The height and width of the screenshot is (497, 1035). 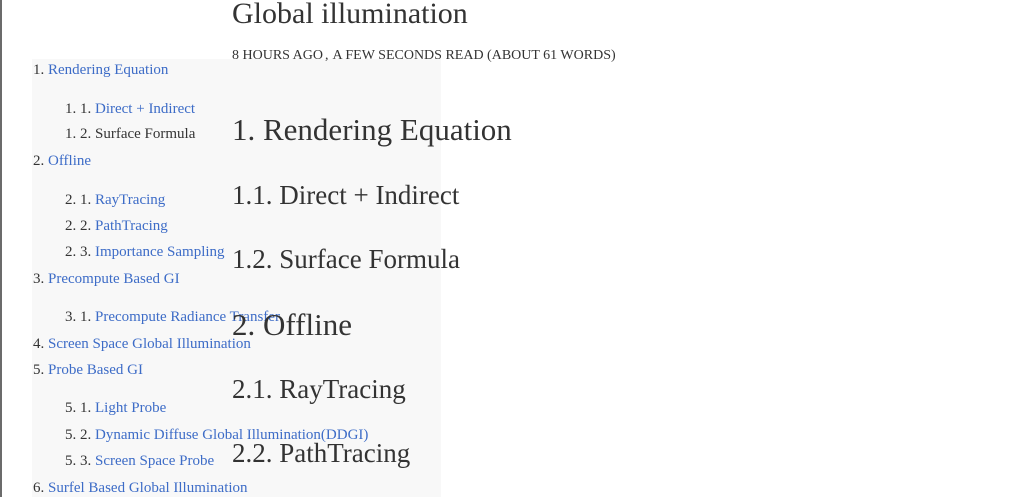 I want to click on toc-item-number: 1. 2., so click(x=78, y=134).